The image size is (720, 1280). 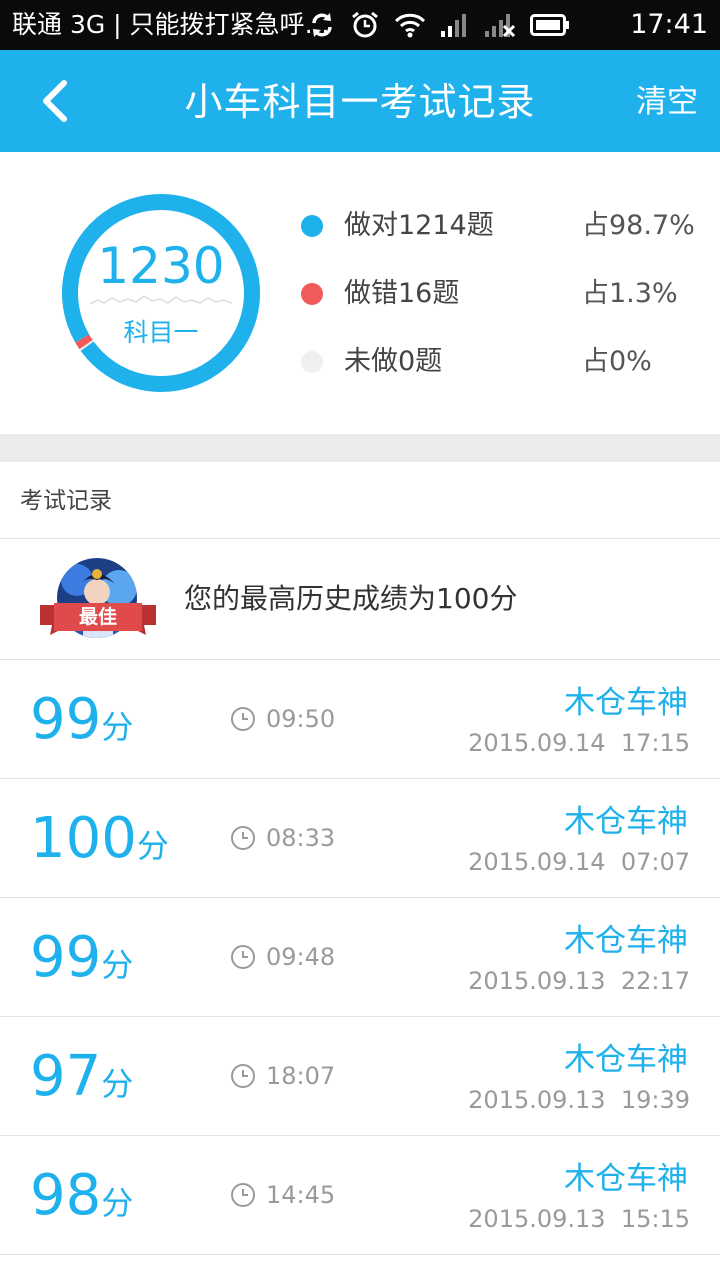 I want to click on alarm-icon, so click(x=365, y=24).